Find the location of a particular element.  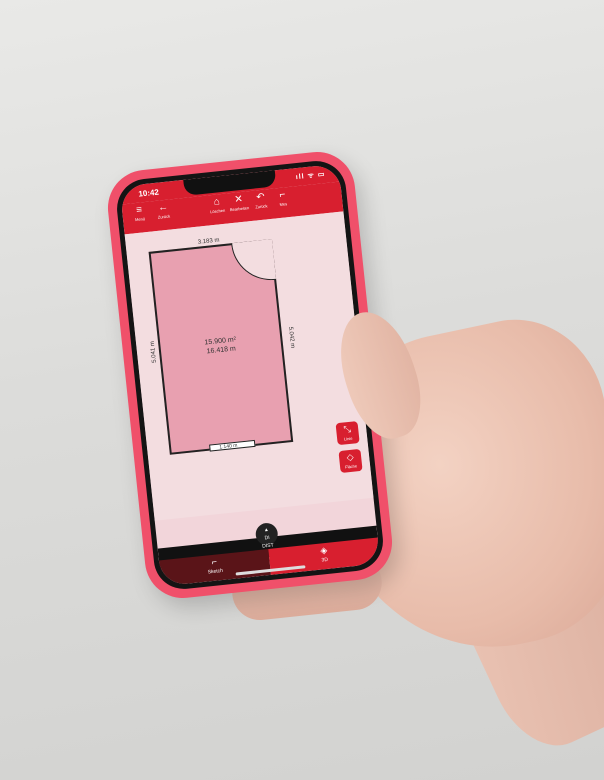

line-icon: ⤡ is located at coordinates (347, 429).